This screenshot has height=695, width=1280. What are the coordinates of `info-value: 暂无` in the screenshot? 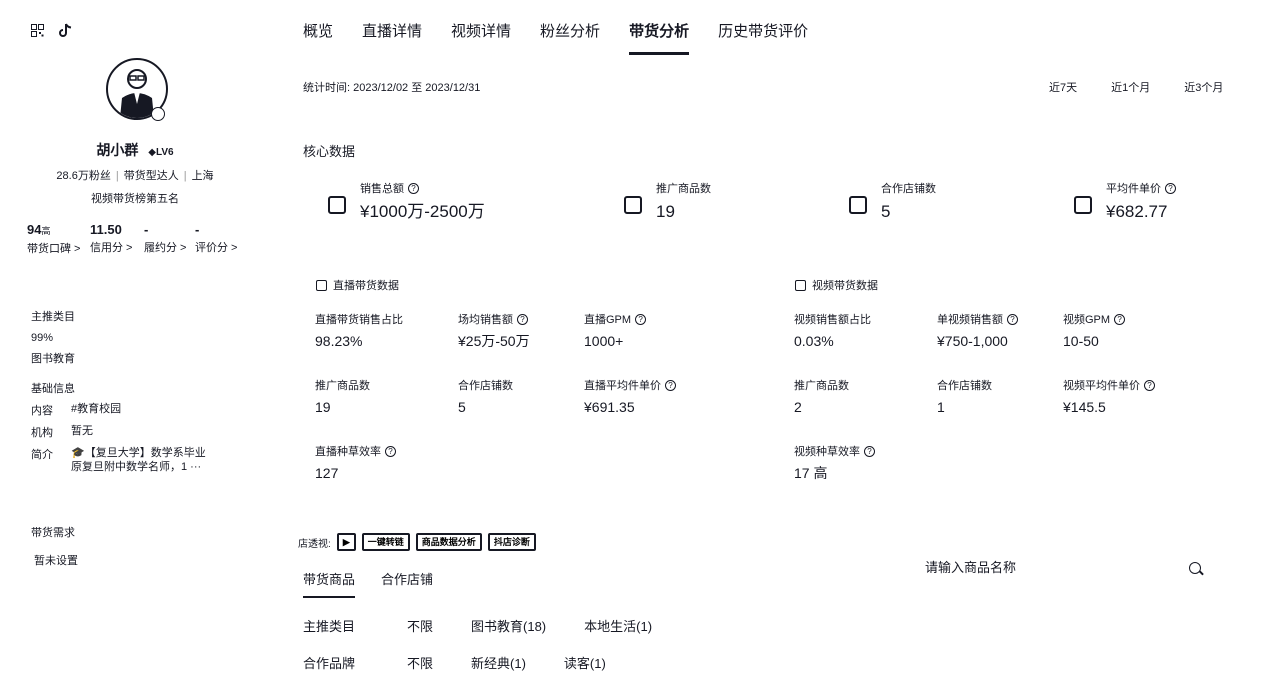 It's located at (82, 431).